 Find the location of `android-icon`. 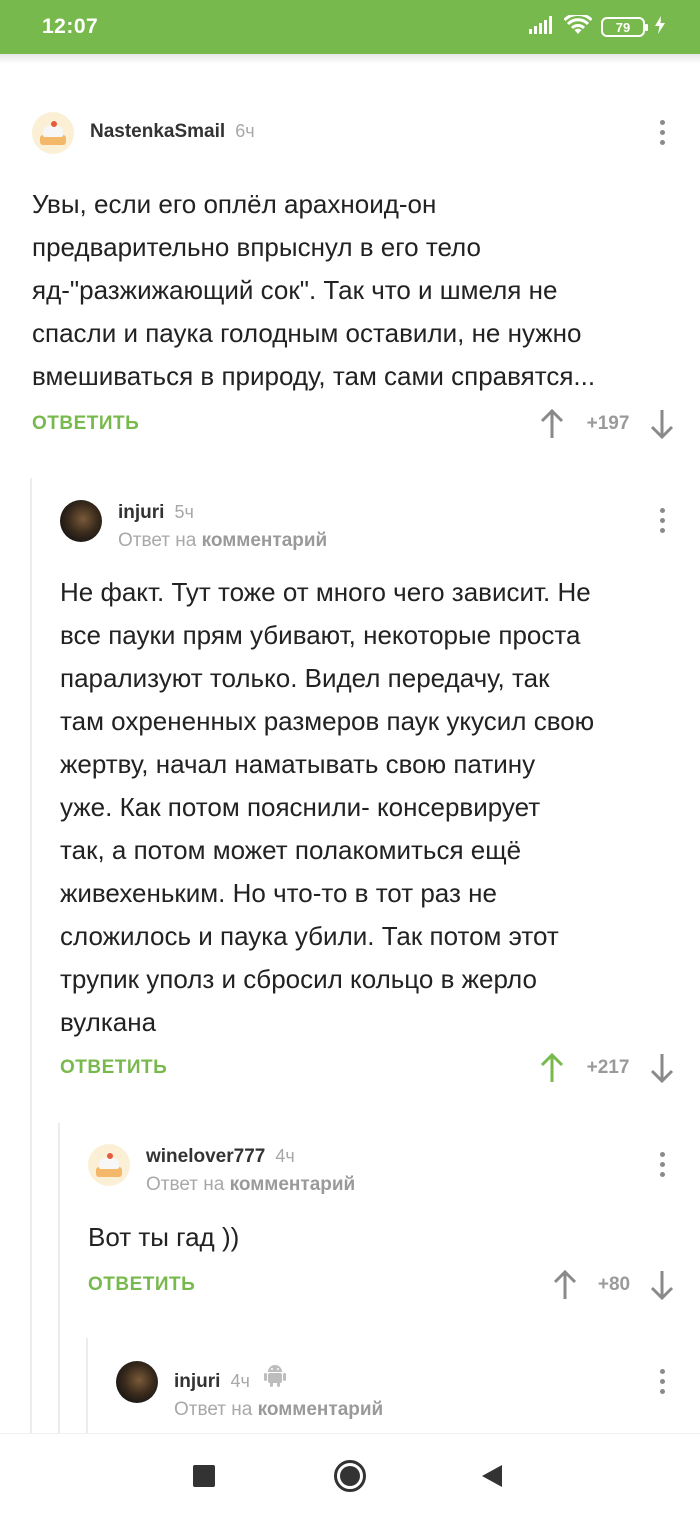

android-icon is located at coordinates (274, 1377).